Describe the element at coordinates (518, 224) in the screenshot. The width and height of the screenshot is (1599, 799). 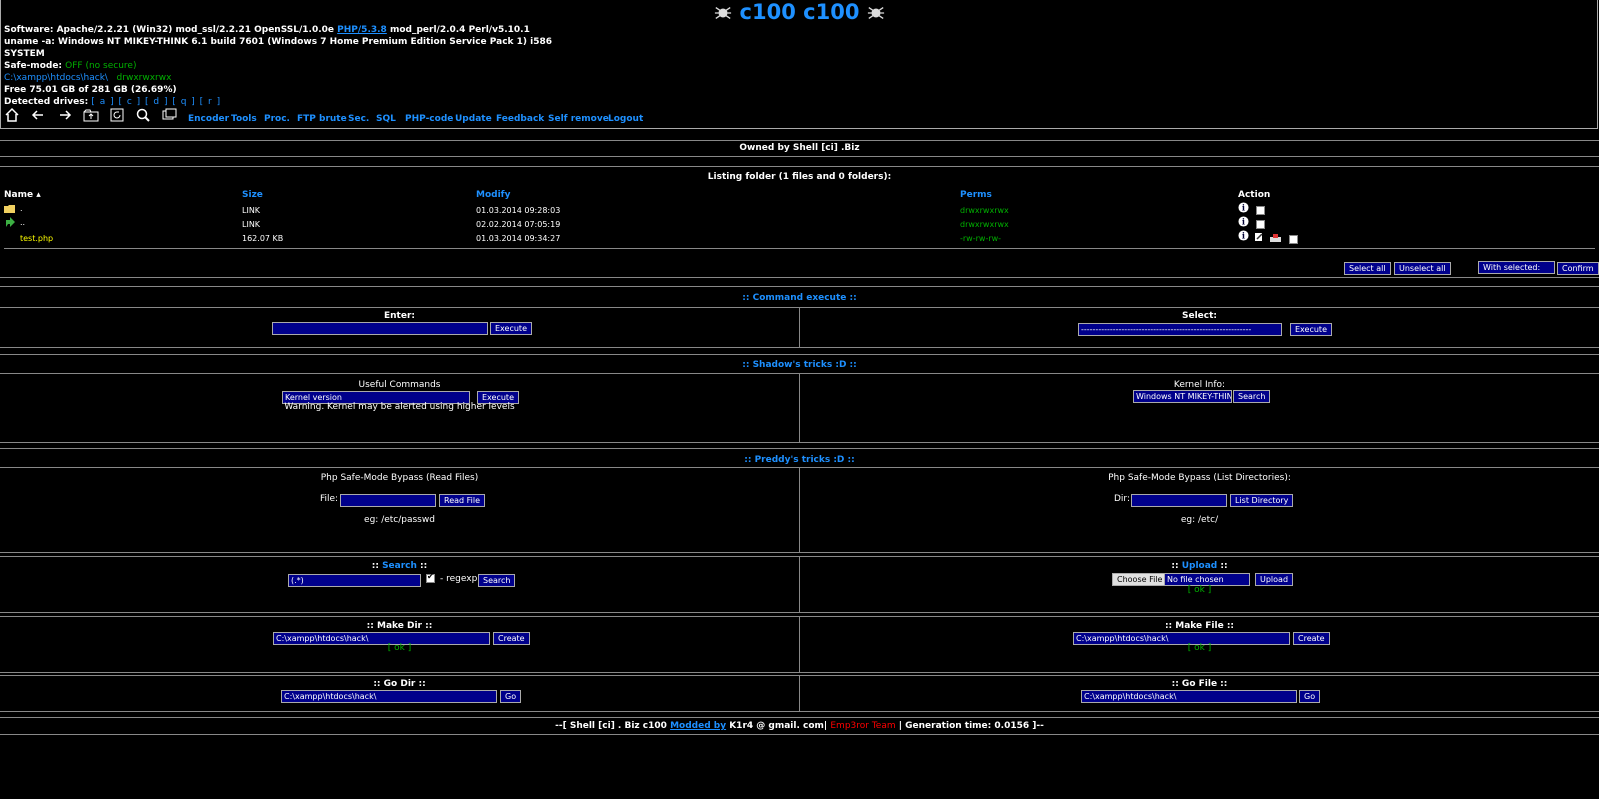
I see `file-modify: 02.02.2014 07:05:19` at that location.